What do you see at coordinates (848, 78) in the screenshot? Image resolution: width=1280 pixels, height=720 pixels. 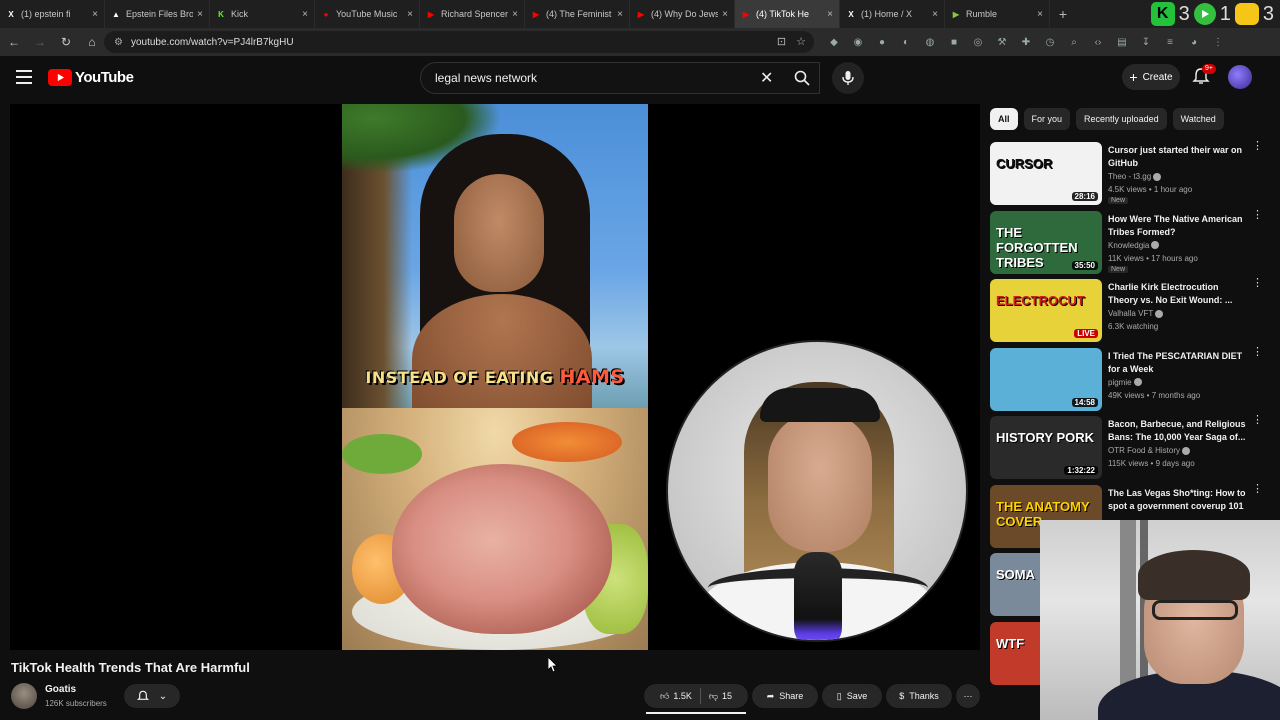 I see `voice-search-button` at bounding box center [848, 78].